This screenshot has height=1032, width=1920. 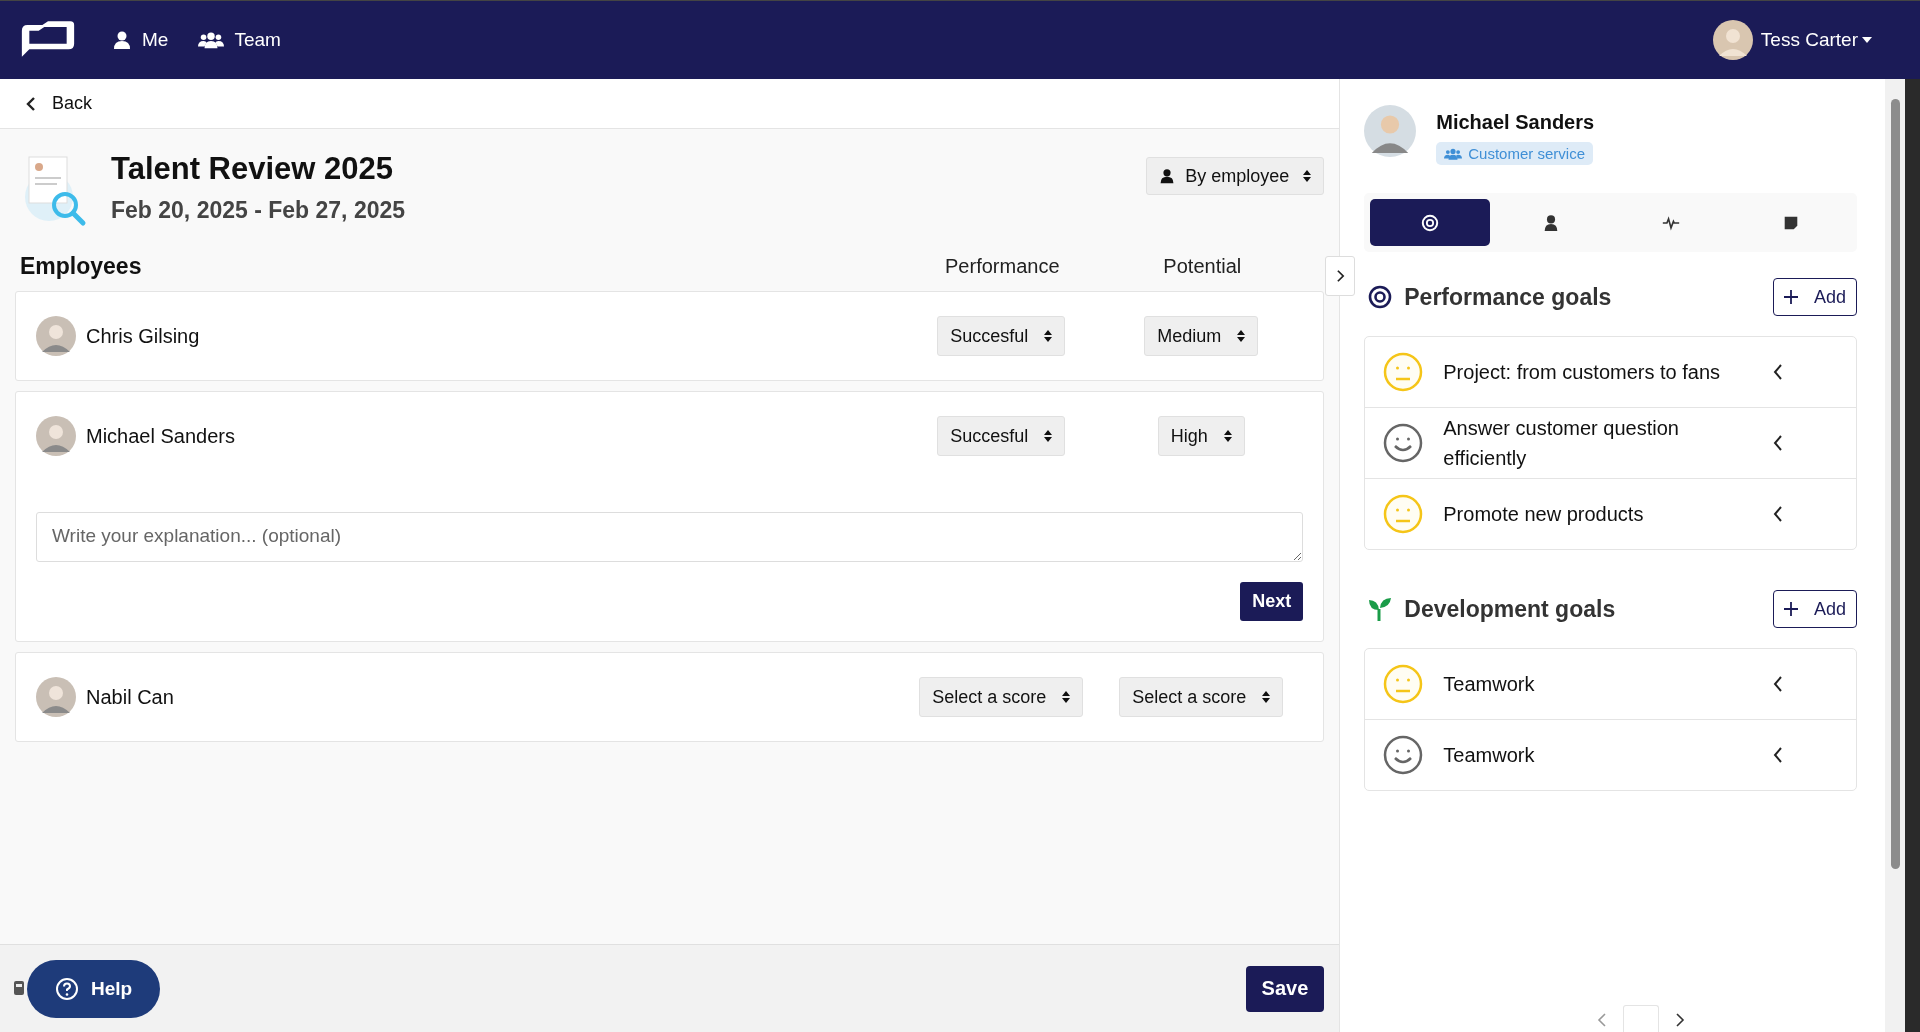 What do you see at coordinates (160, 436) in the screenshot?
I see `employee-name: Michael Sanders` at bounding box center [160, 436].